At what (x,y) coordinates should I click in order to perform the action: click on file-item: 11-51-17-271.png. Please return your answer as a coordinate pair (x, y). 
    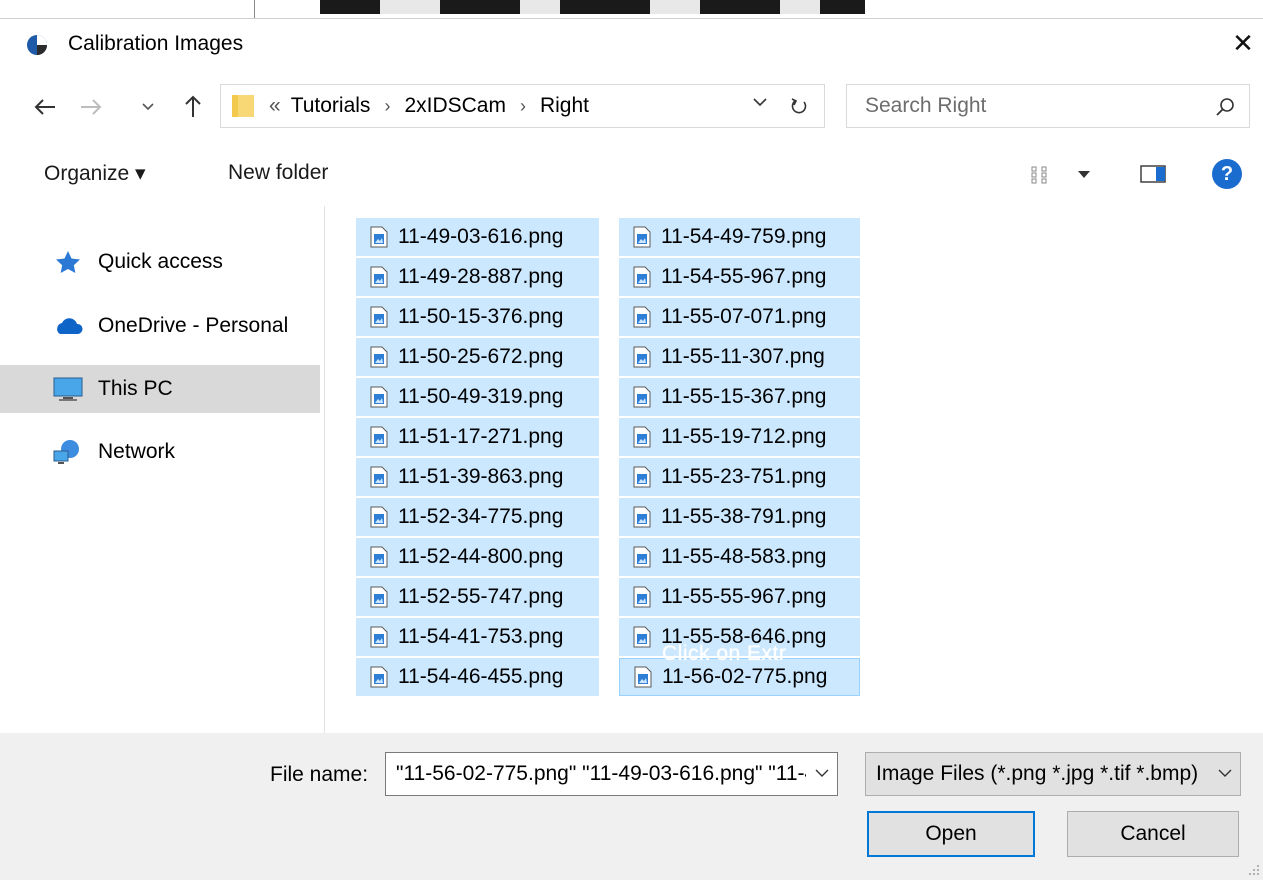
    Looking at the image, I should click on (477, 437).